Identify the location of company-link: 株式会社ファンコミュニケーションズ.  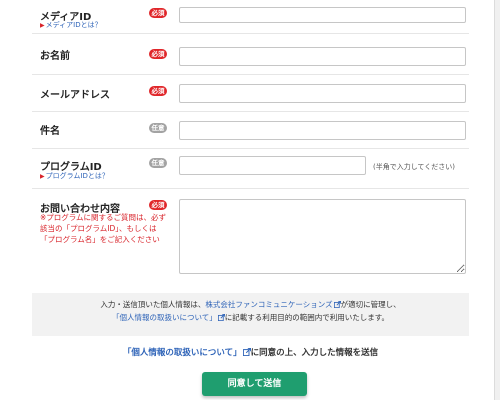
(268, 304).